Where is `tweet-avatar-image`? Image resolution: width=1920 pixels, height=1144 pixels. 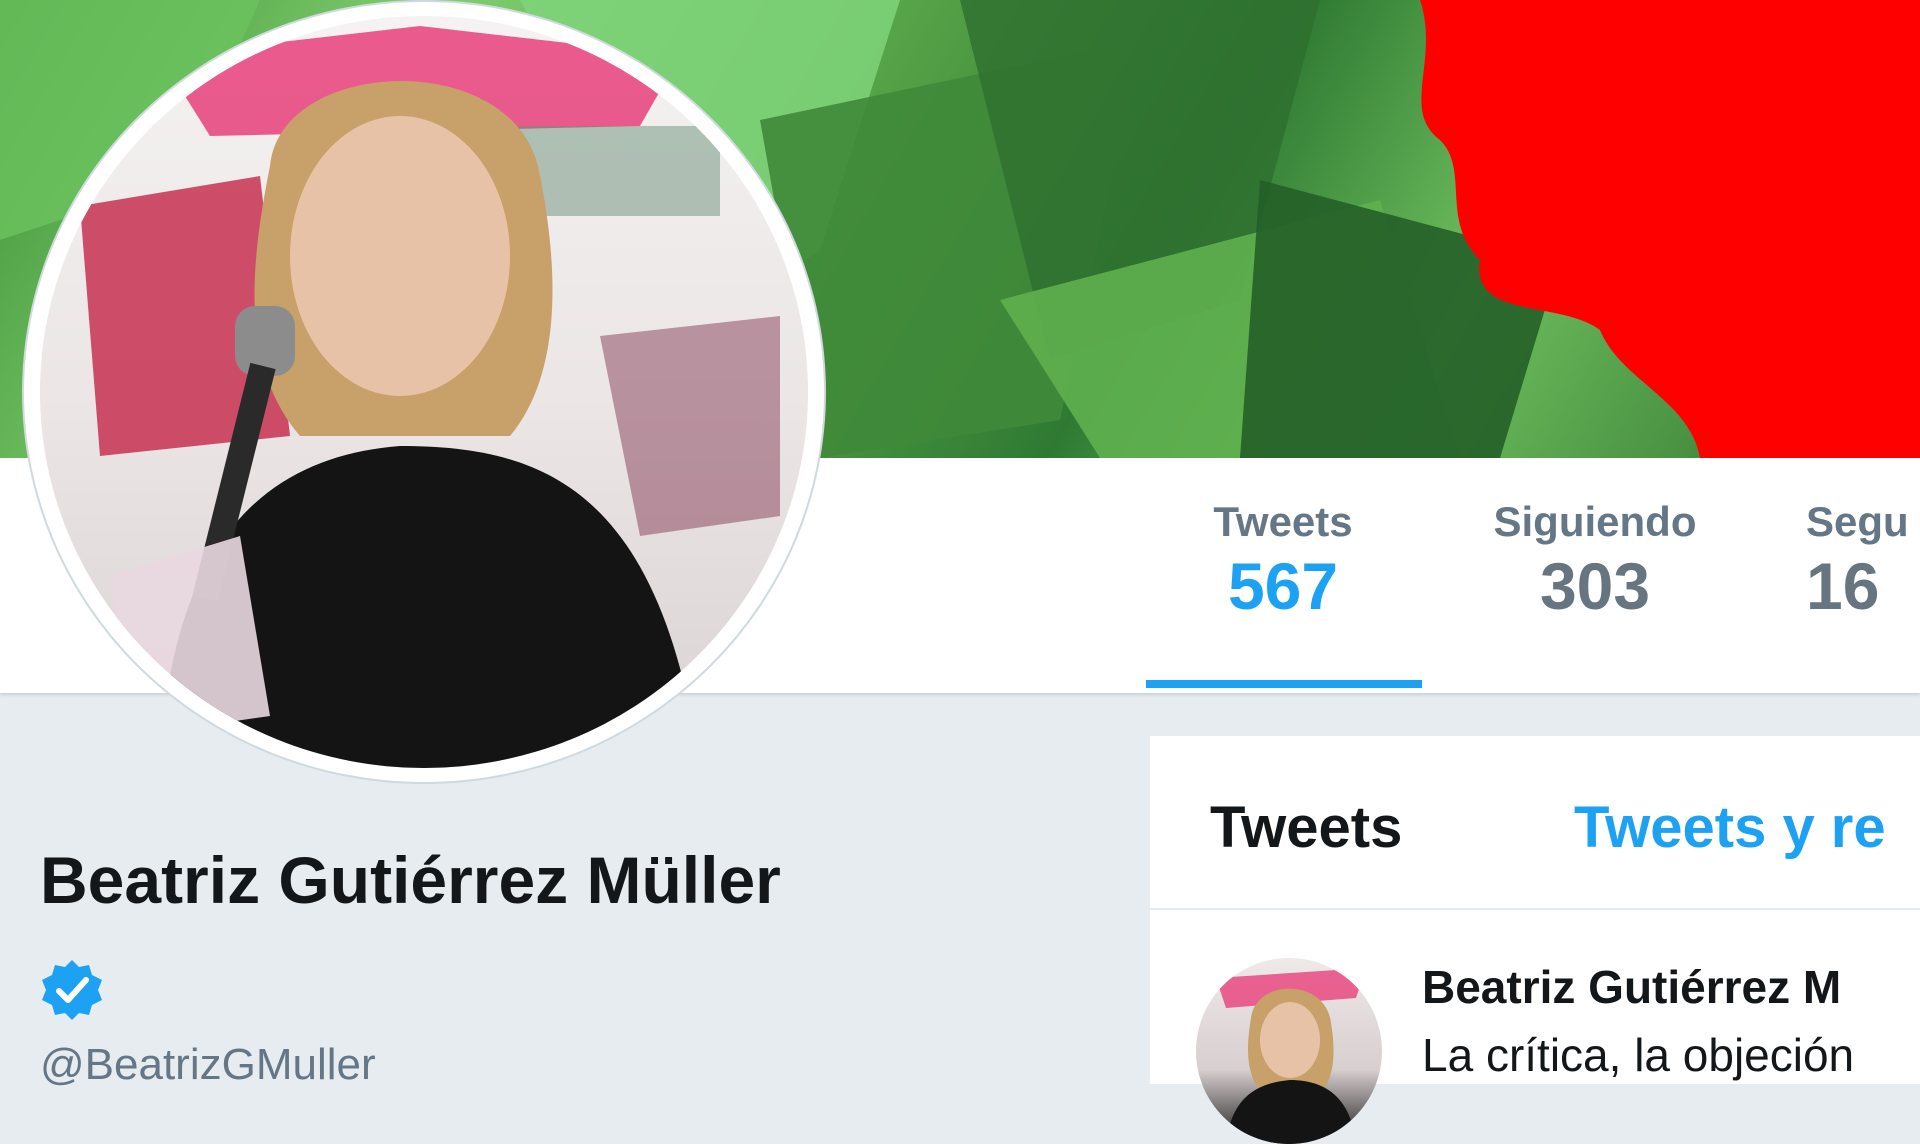 tweet-avatar-image is located at coordinates (1291, 1056).